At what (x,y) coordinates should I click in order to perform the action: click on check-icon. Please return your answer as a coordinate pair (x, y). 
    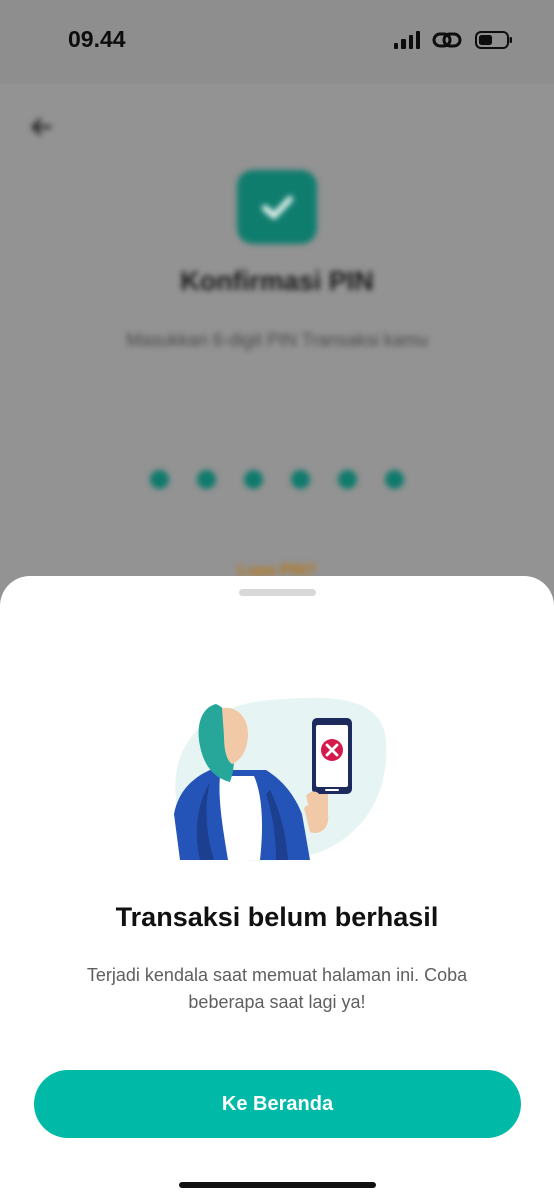
    Looking at the image, I should click on (277, 207).